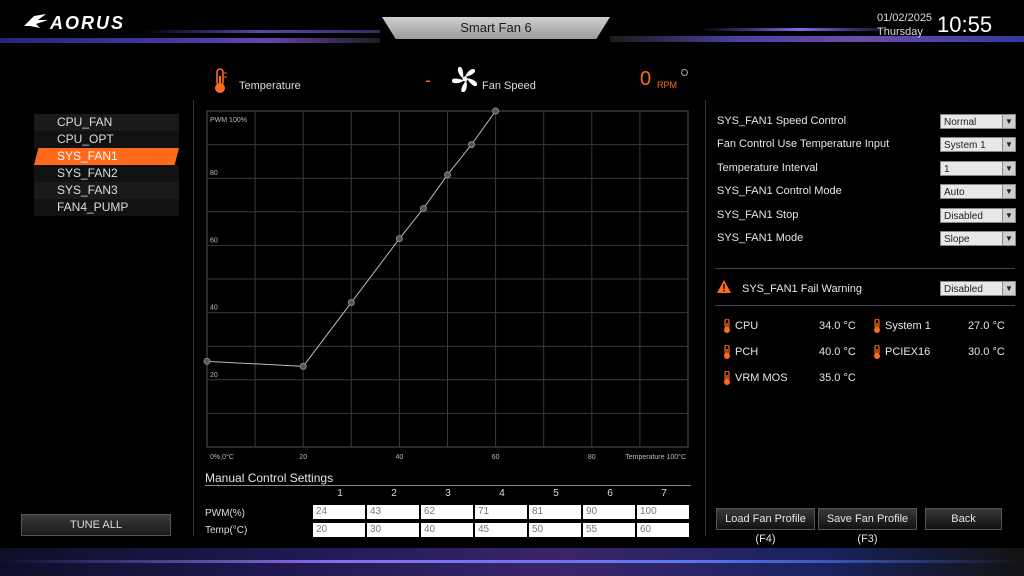  What do you see at coordinates (303, 457) in the screenshot?
I see `x-tick-label: 20` at bounding box center [303, 457].